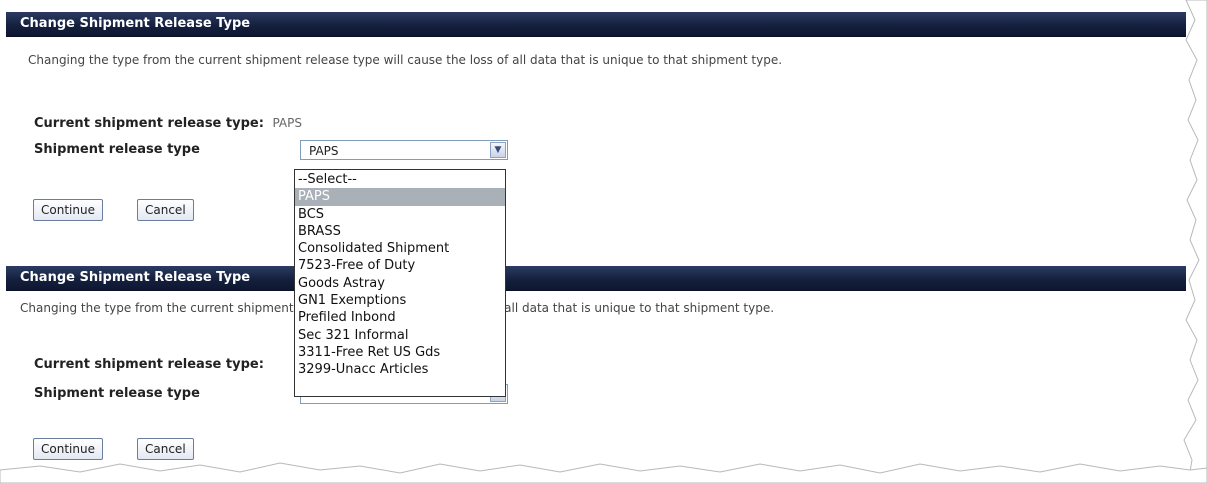 The height and width of the screenshot is (483, 1207). Describe the element at coordinates (400, 369) in the screenshot. I see `dropdown-option: 3299-Unacc Articles` at that location.